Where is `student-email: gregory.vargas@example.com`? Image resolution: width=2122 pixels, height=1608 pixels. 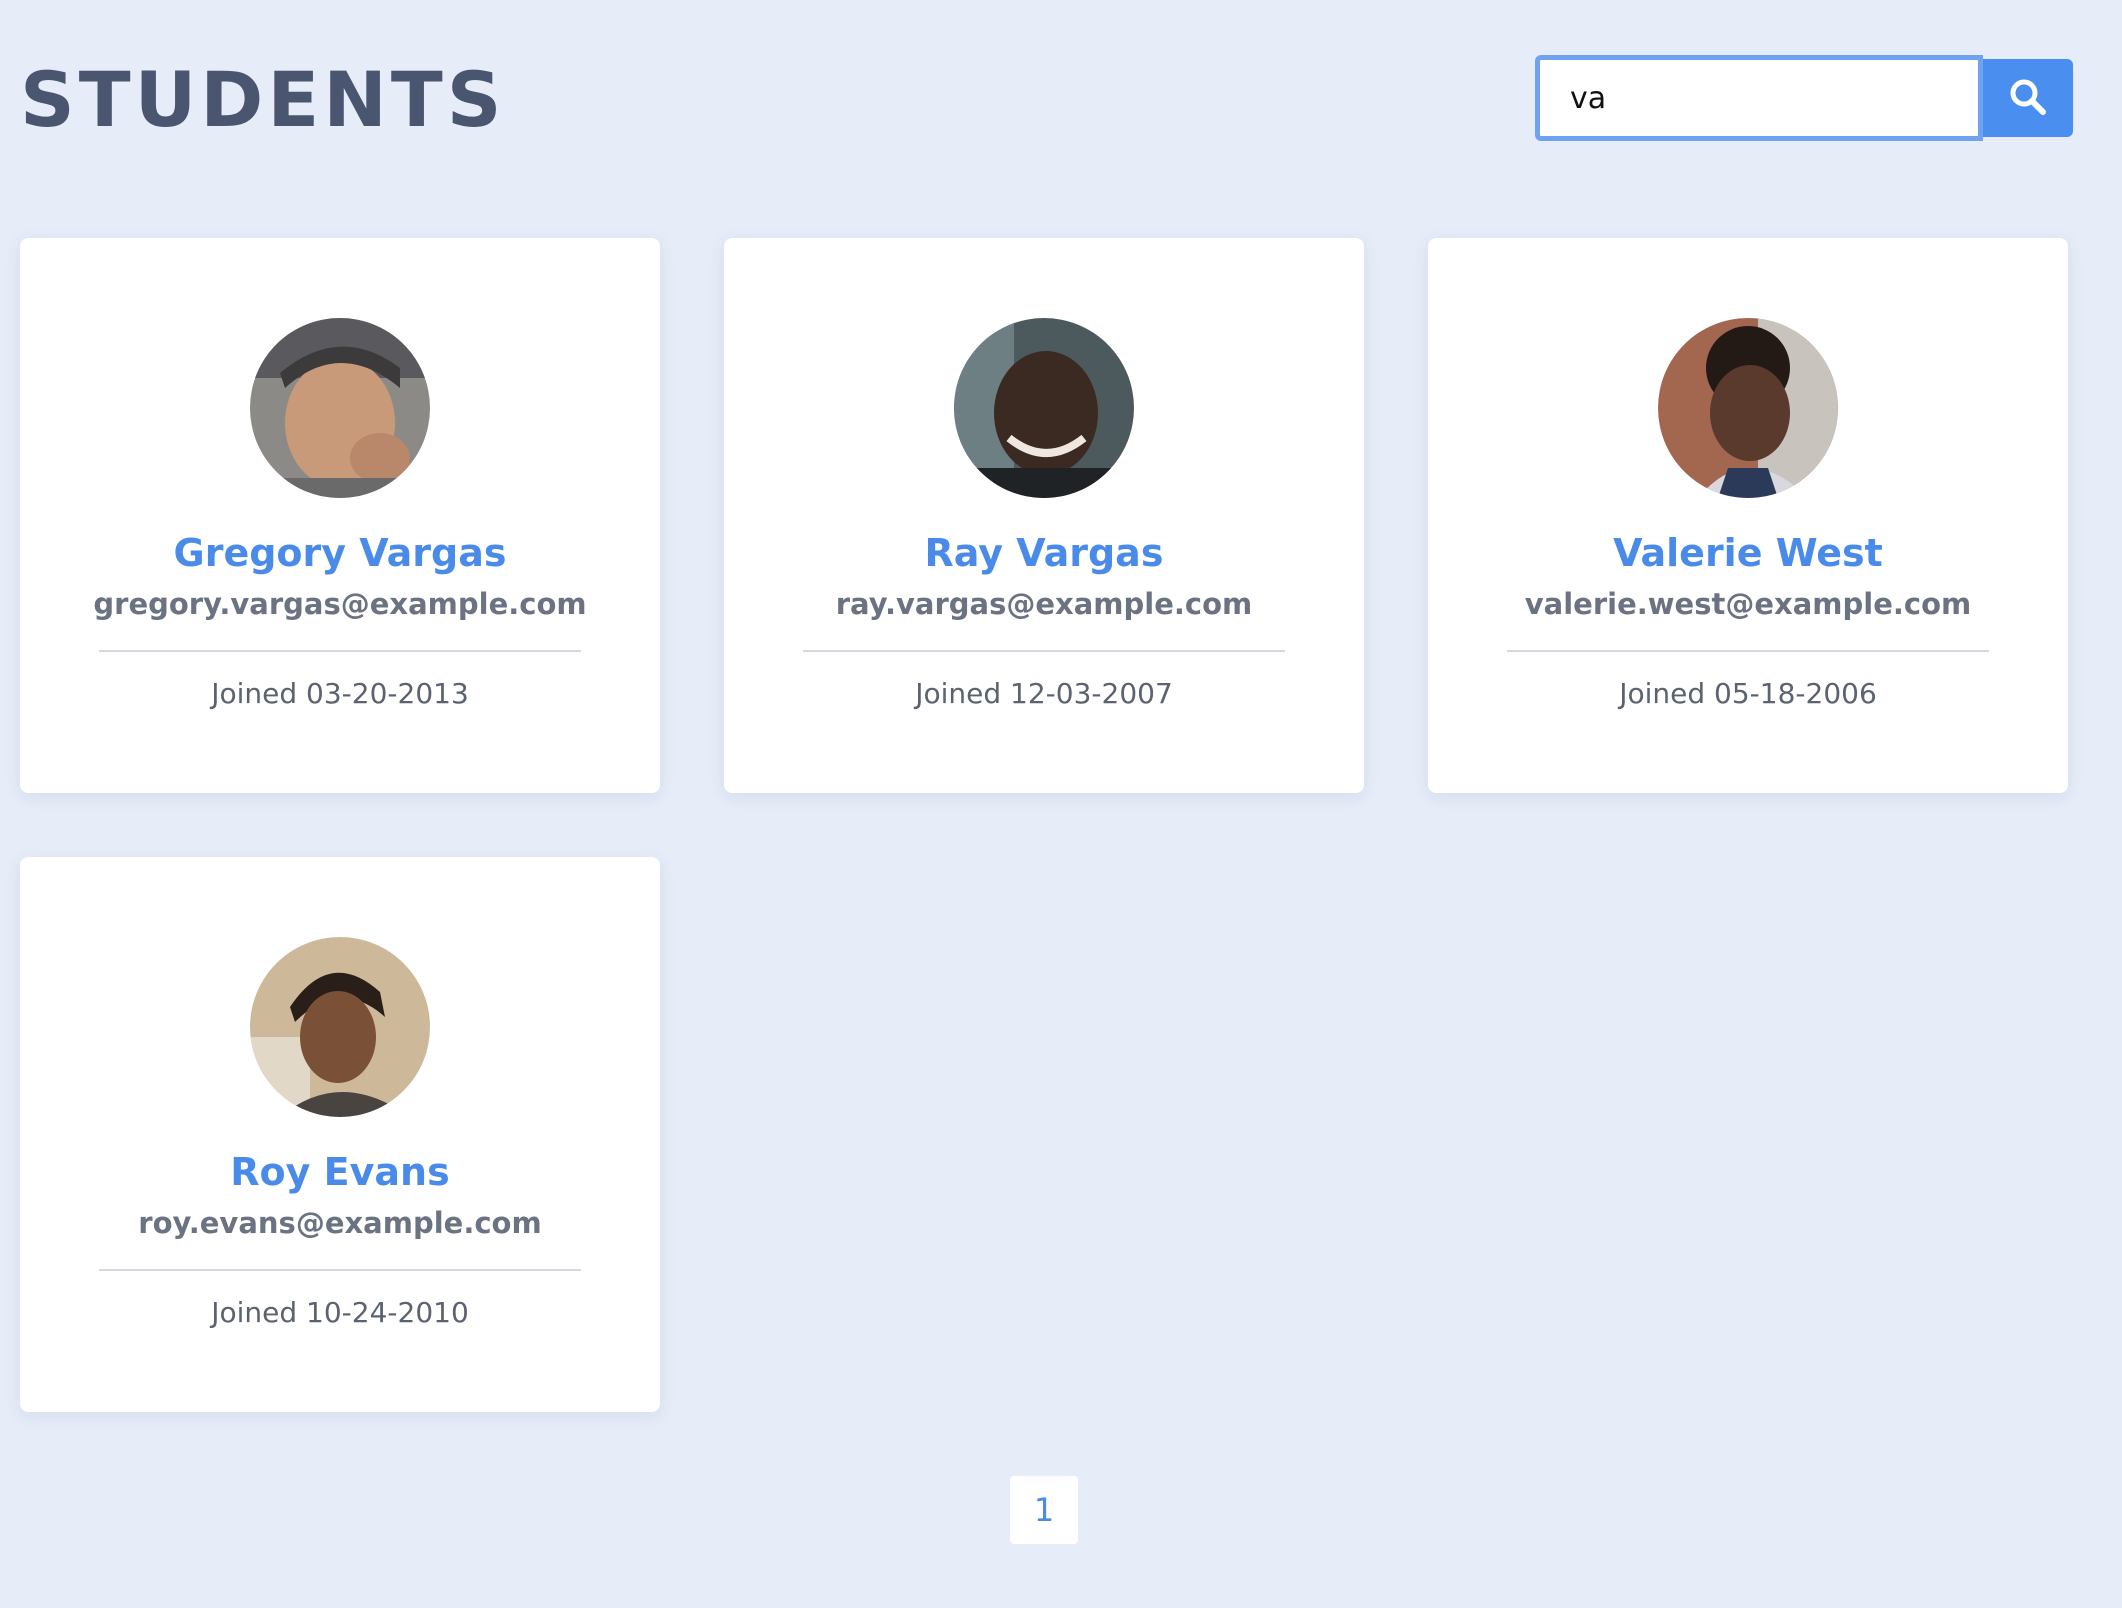 student-email: gregory.vargas@example.com is located at coordinates (340, 604).